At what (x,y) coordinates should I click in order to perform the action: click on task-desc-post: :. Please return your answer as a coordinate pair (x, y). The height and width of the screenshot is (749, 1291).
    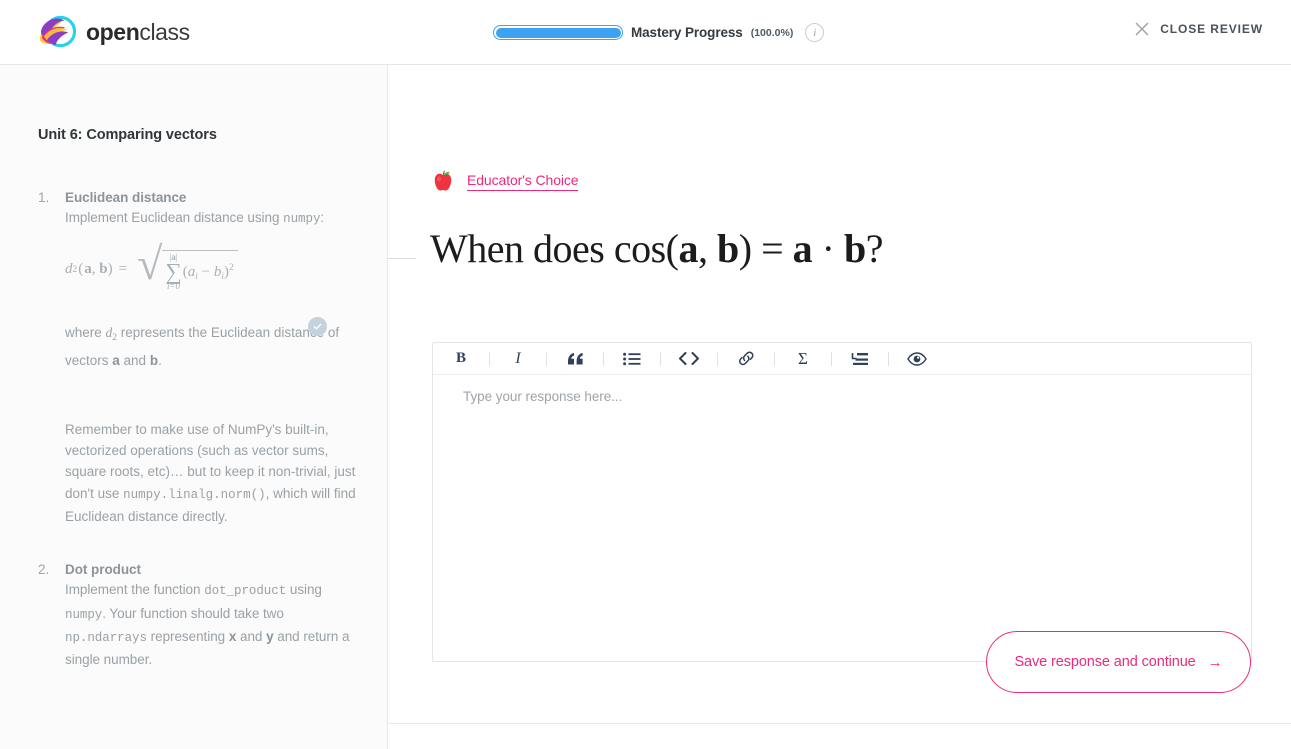
    Looking at the image, I should click on (322, 217).